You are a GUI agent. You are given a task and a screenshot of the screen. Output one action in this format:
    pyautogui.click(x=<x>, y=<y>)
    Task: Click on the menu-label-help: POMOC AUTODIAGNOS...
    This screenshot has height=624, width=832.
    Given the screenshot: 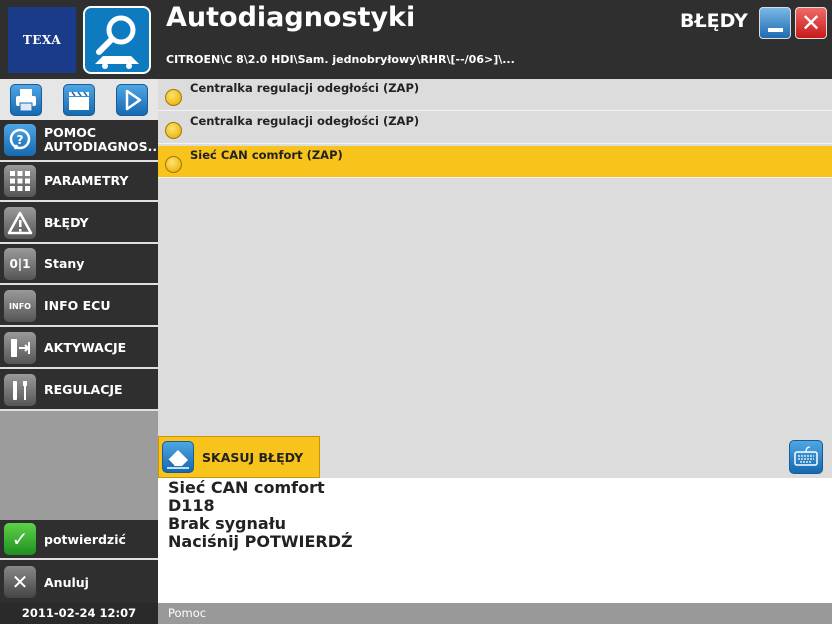 What is the action you would take?
    pyautogui.click(x=103, y=139)
    